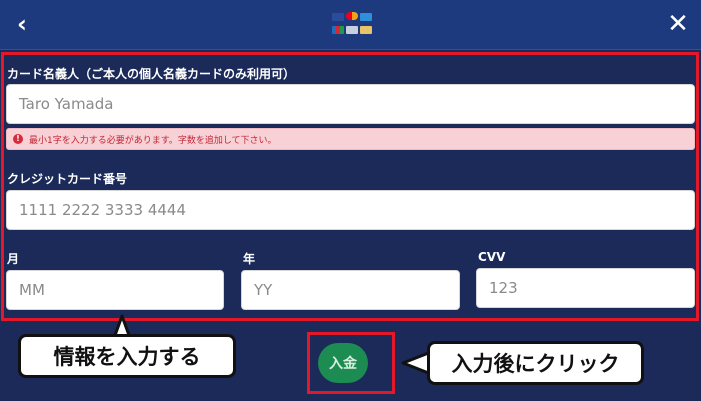 The height and width of the screenshot is (401, 701). Describe the element at coordinates (153, 140) in the screenshot. I see `error-text: 最小1字を入力する必要があります。字数を追加して下さい。` at that location.